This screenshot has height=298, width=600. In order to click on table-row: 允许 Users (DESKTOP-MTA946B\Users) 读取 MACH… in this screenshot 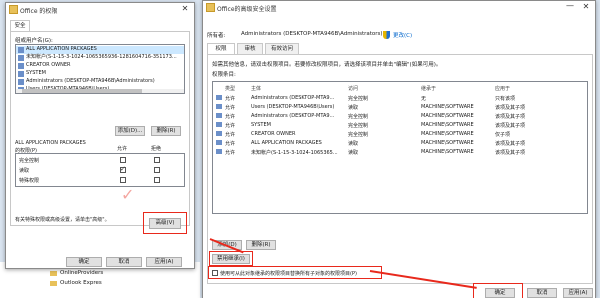, I will do `click(400, 106)`.